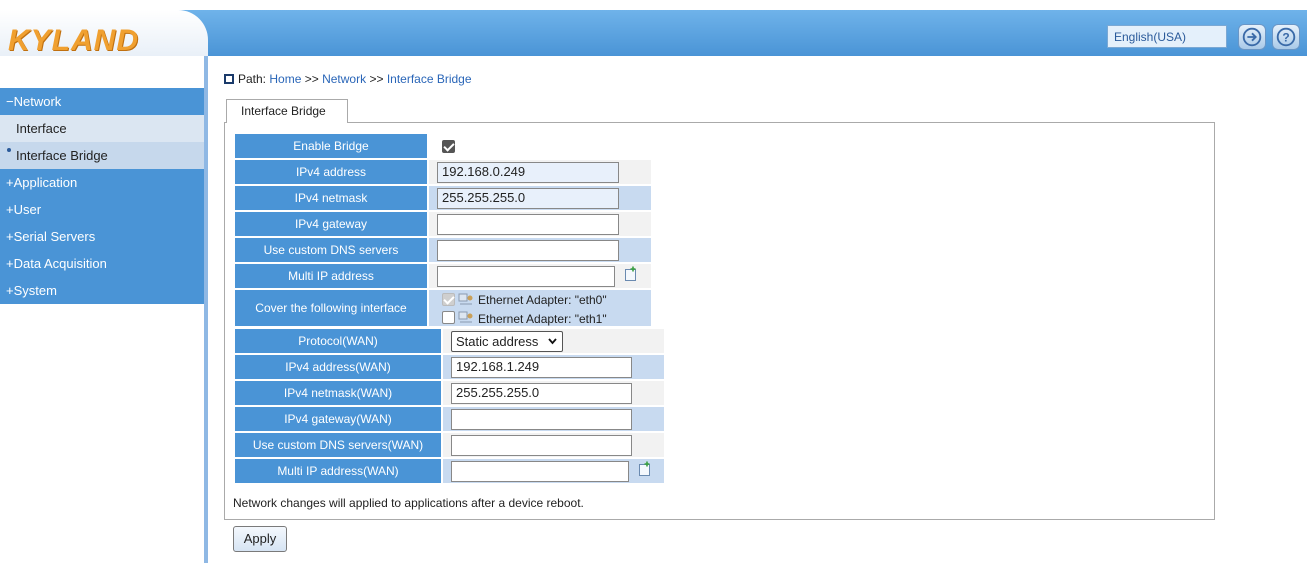  What do you see at coordinates (1167, 36) in the screenshot?
I see `language-select: English(USA)` at bounding box center [1167, 36].